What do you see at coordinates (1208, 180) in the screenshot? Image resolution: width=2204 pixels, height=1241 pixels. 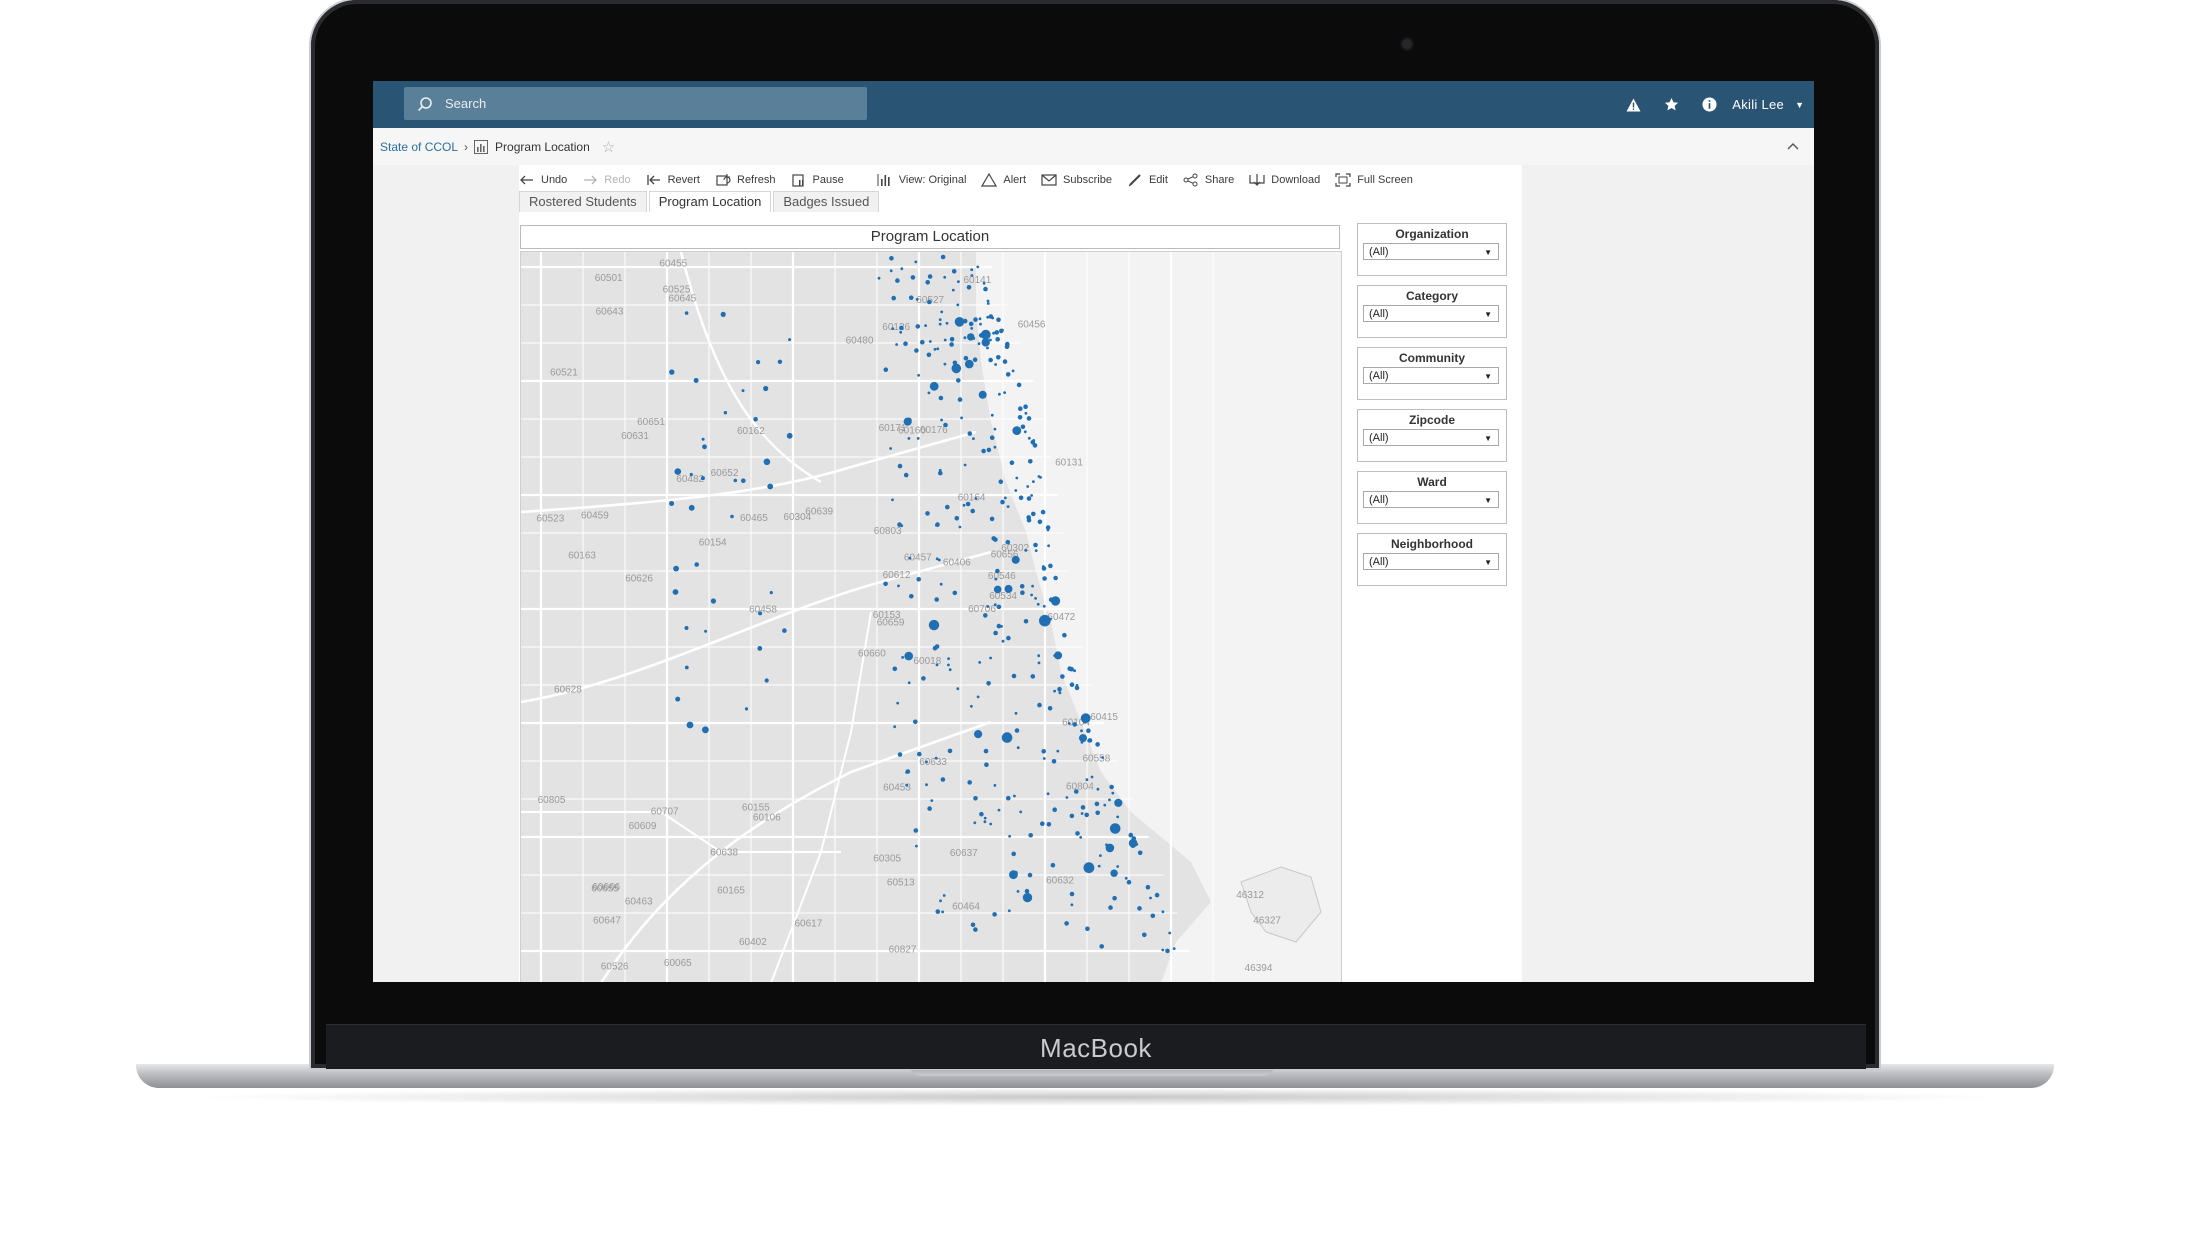 I see `share-button: Share` at bounding box center [1208, 180].